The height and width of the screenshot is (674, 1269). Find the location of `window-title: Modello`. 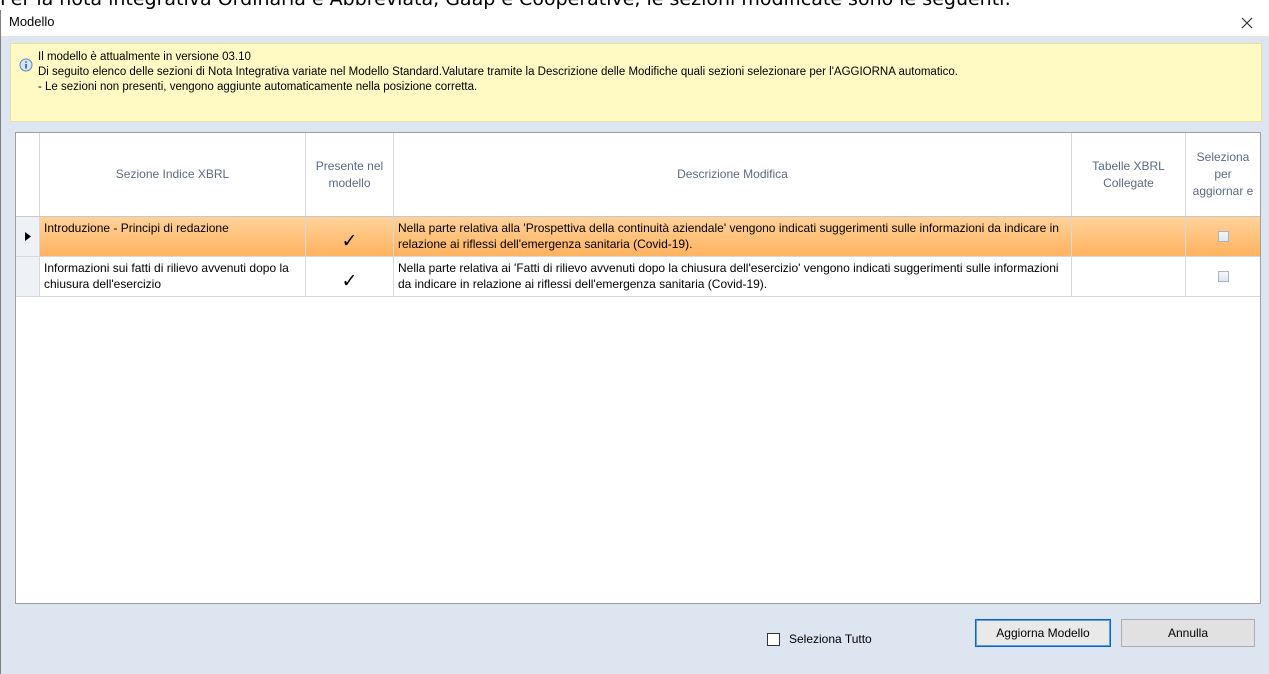

window-title: Modello is located at coordinates (32, 21).